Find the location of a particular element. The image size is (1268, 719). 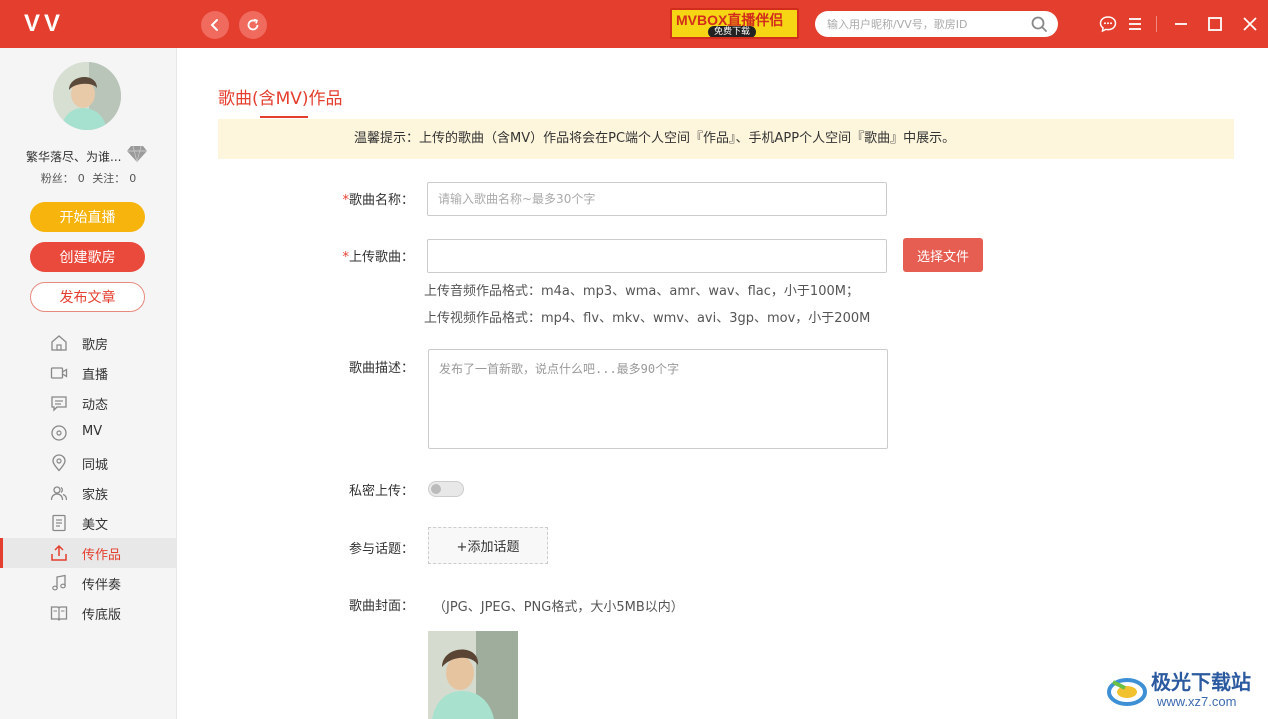

sidebar-item-label: 传伴奏 is located at coordinates (102, 585).